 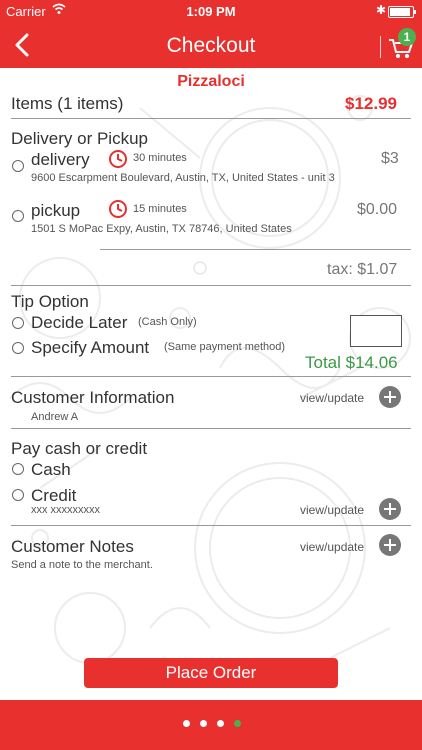 What do you see at coordinates (66, 510) in the screenshot?
I see `card-number-masked: xxx xxxxxxxxx` at bounding box center [66, 510].